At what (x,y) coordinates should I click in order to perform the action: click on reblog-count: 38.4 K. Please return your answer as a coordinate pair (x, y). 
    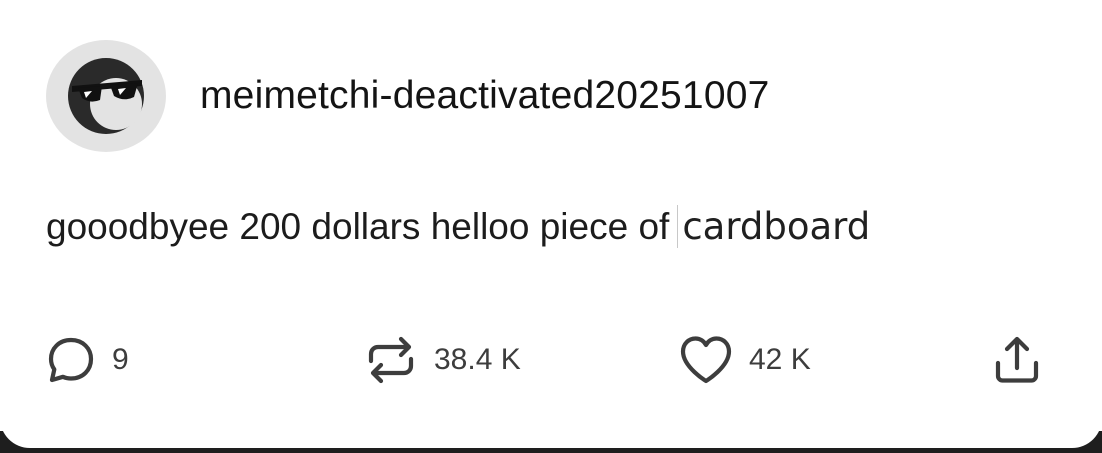
    Looking at the image, I should click on (477, 359).